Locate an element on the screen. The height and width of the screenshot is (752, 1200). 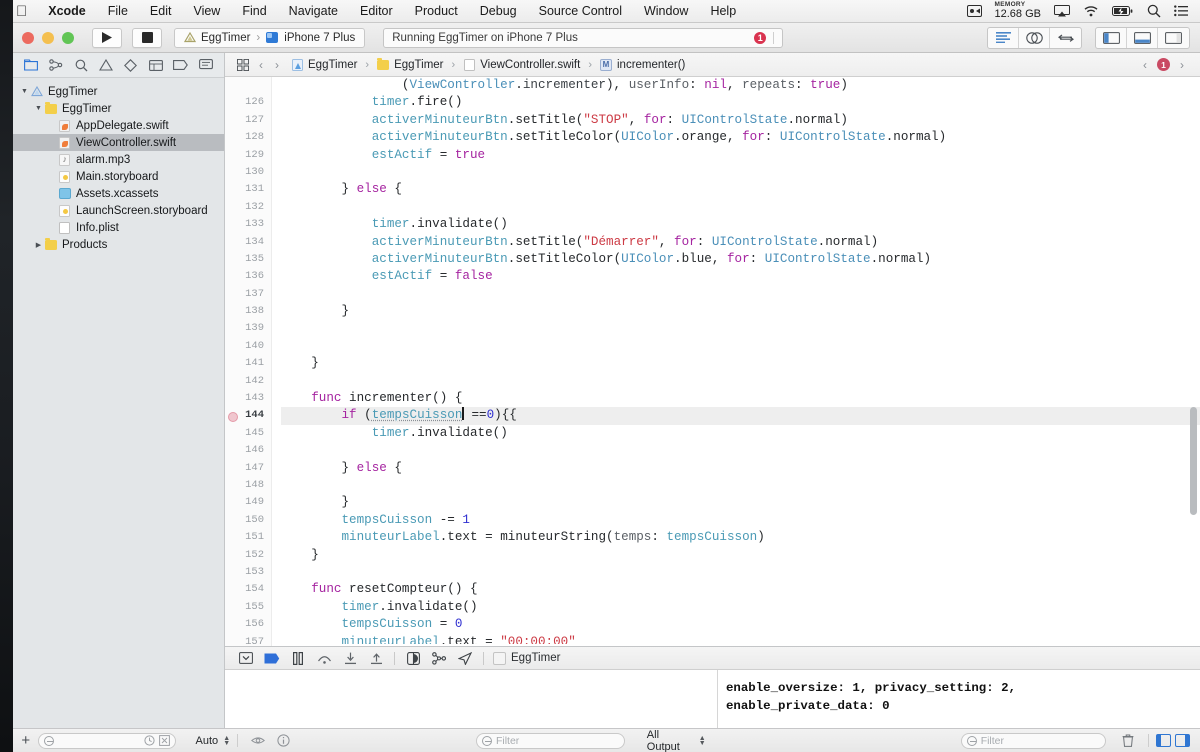
menu-item-xcode: Xcode is located at coordinates (67, 11).